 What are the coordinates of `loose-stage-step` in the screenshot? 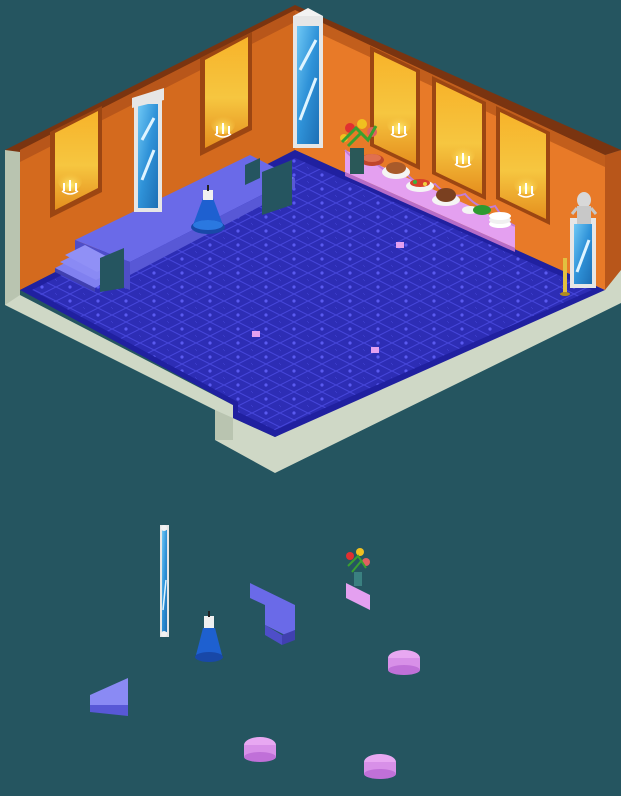 It's located at (109, 697).